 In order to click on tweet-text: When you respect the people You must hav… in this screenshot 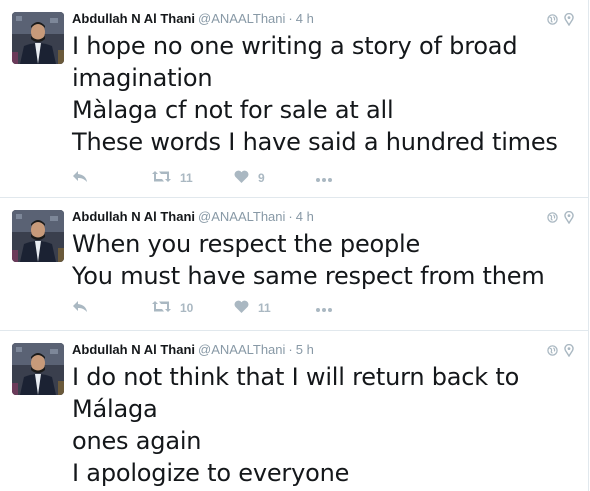, I will do `click(322, 260)`.